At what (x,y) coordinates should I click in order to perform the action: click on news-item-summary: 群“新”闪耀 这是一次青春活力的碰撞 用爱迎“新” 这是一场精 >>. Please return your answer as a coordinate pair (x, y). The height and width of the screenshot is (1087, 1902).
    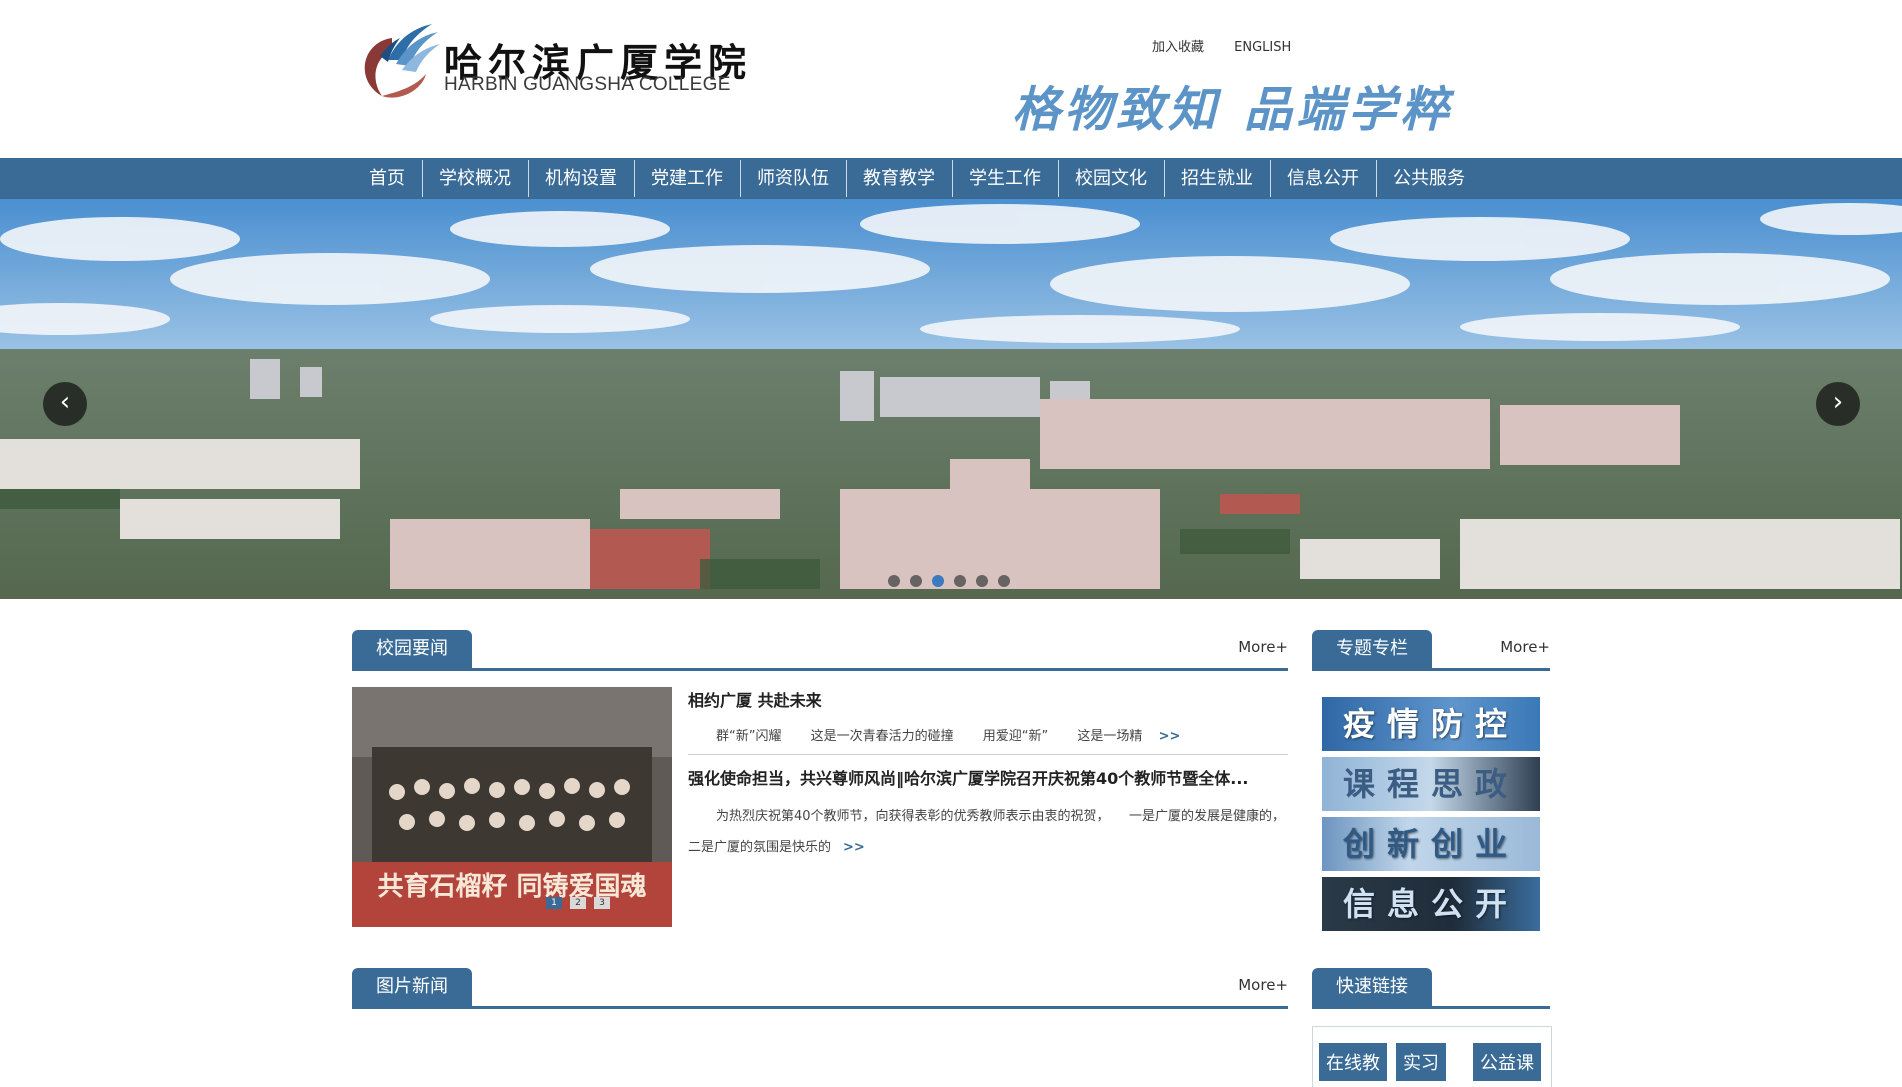
    Looking at the image, I should click on (988, 734).